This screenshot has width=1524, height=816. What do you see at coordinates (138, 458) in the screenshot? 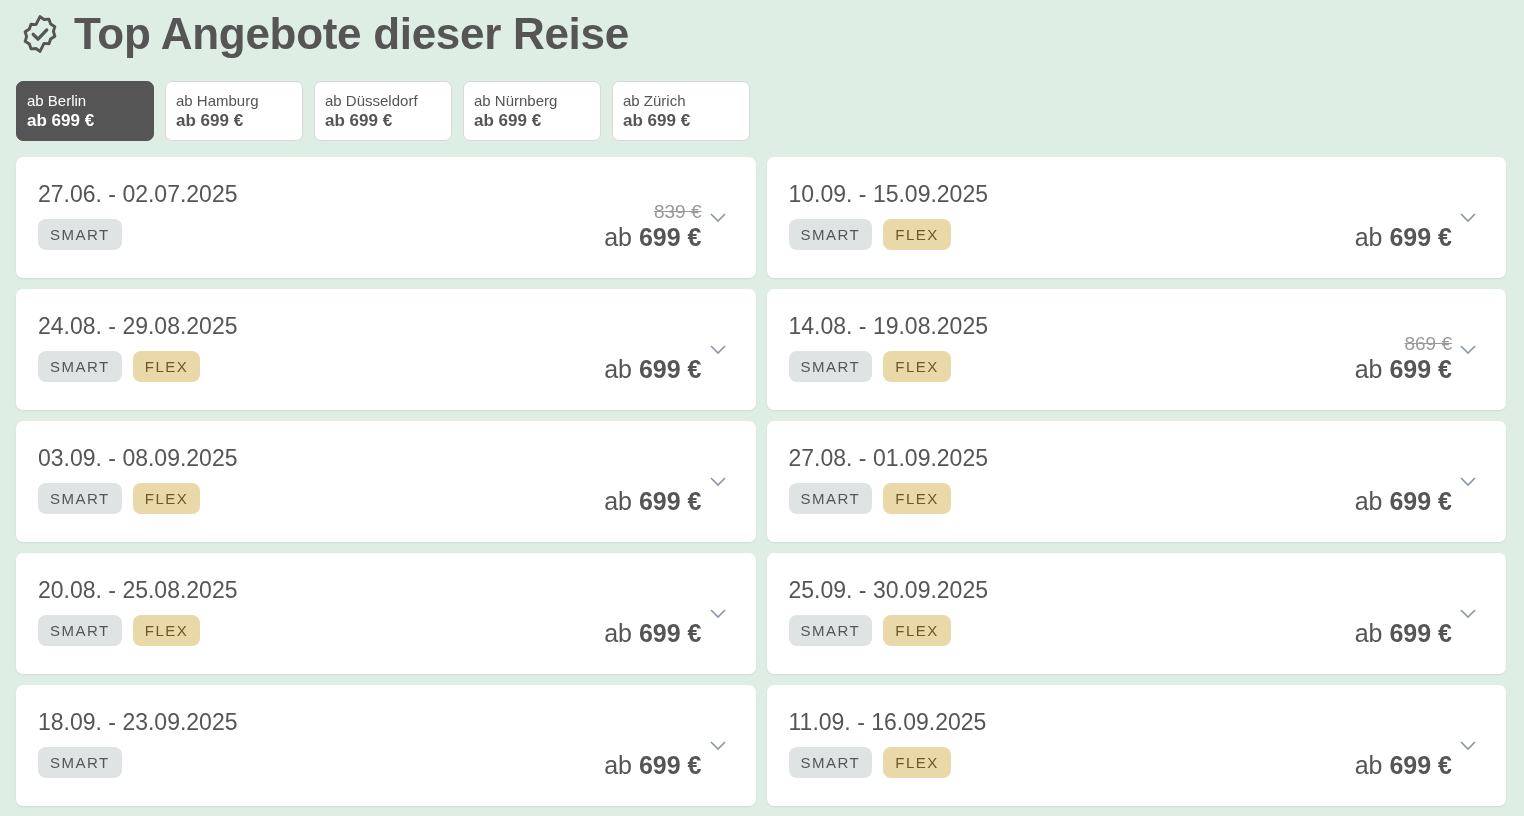
I see `date-range: 03.09. - 08.09.2025` at bounding box center [138, 458].